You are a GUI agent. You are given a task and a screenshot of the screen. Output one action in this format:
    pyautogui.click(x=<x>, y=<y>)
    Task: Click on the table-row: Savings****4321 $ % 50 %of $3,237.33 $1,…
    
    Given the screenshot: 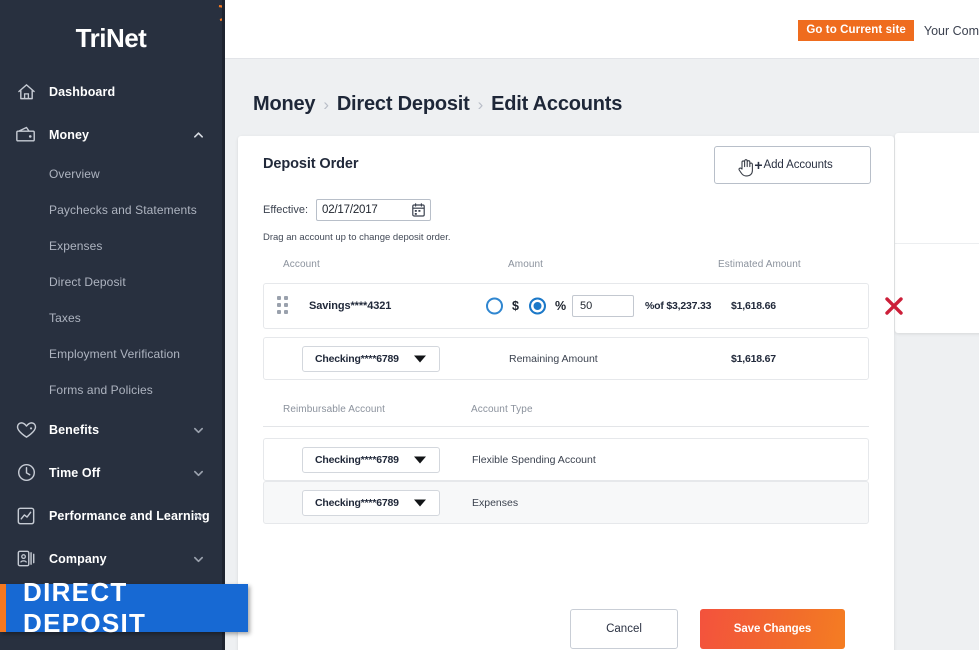 What is the action you would take?
    pyautogui.click(x=583, y=306)
    